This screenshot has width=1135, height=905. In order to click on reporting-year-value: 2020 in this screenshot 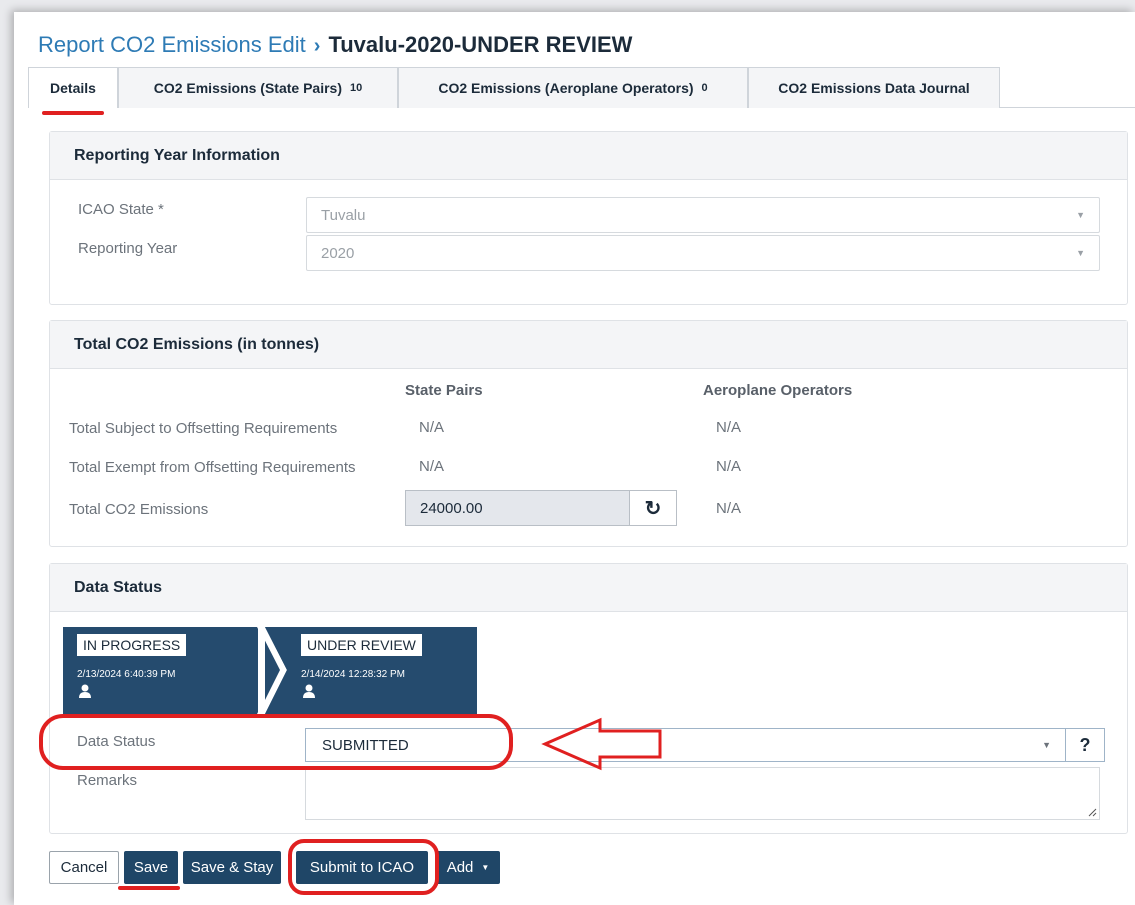, I will do `click(338, 253)`.